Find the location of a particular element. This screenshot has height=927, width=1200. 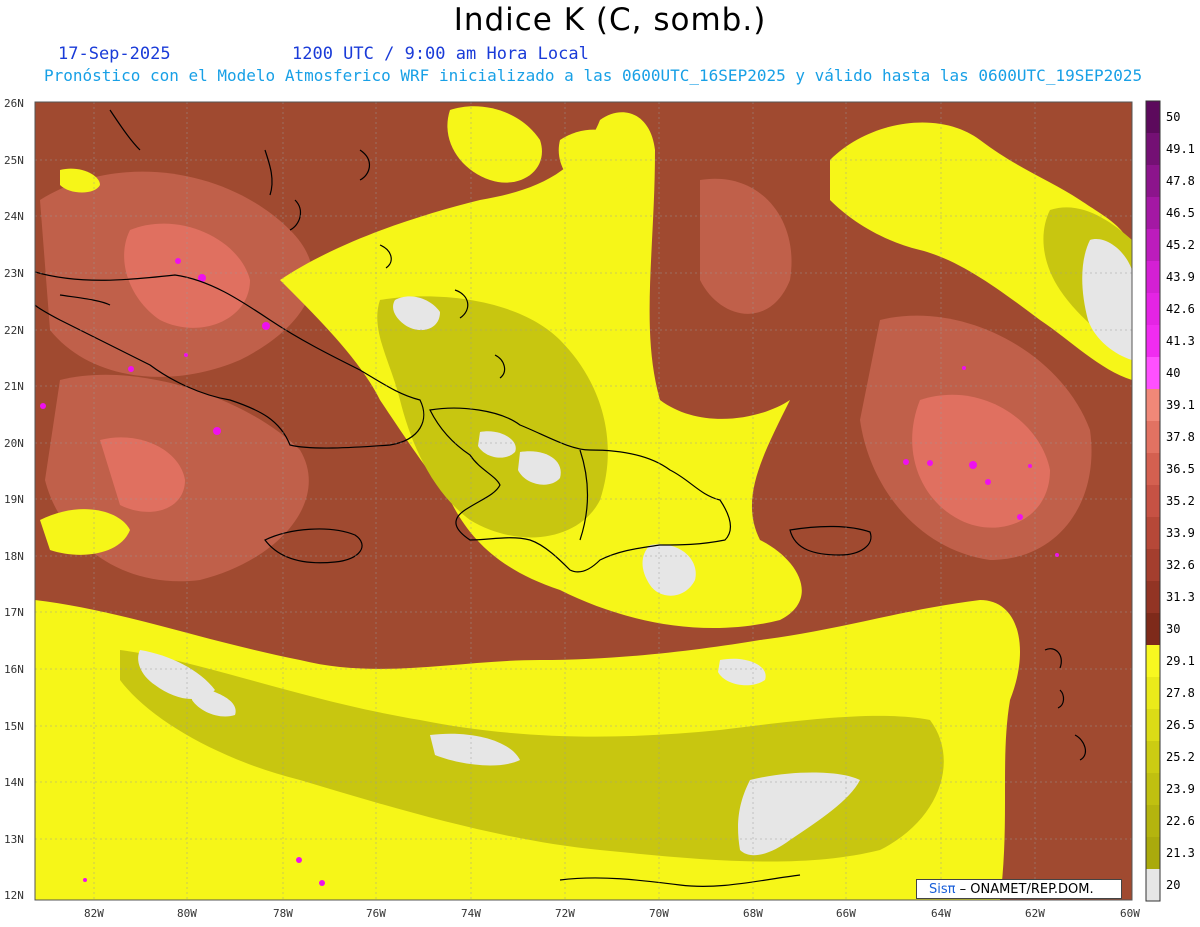

lon-label: 60W is located at coordinates (1130, 913).